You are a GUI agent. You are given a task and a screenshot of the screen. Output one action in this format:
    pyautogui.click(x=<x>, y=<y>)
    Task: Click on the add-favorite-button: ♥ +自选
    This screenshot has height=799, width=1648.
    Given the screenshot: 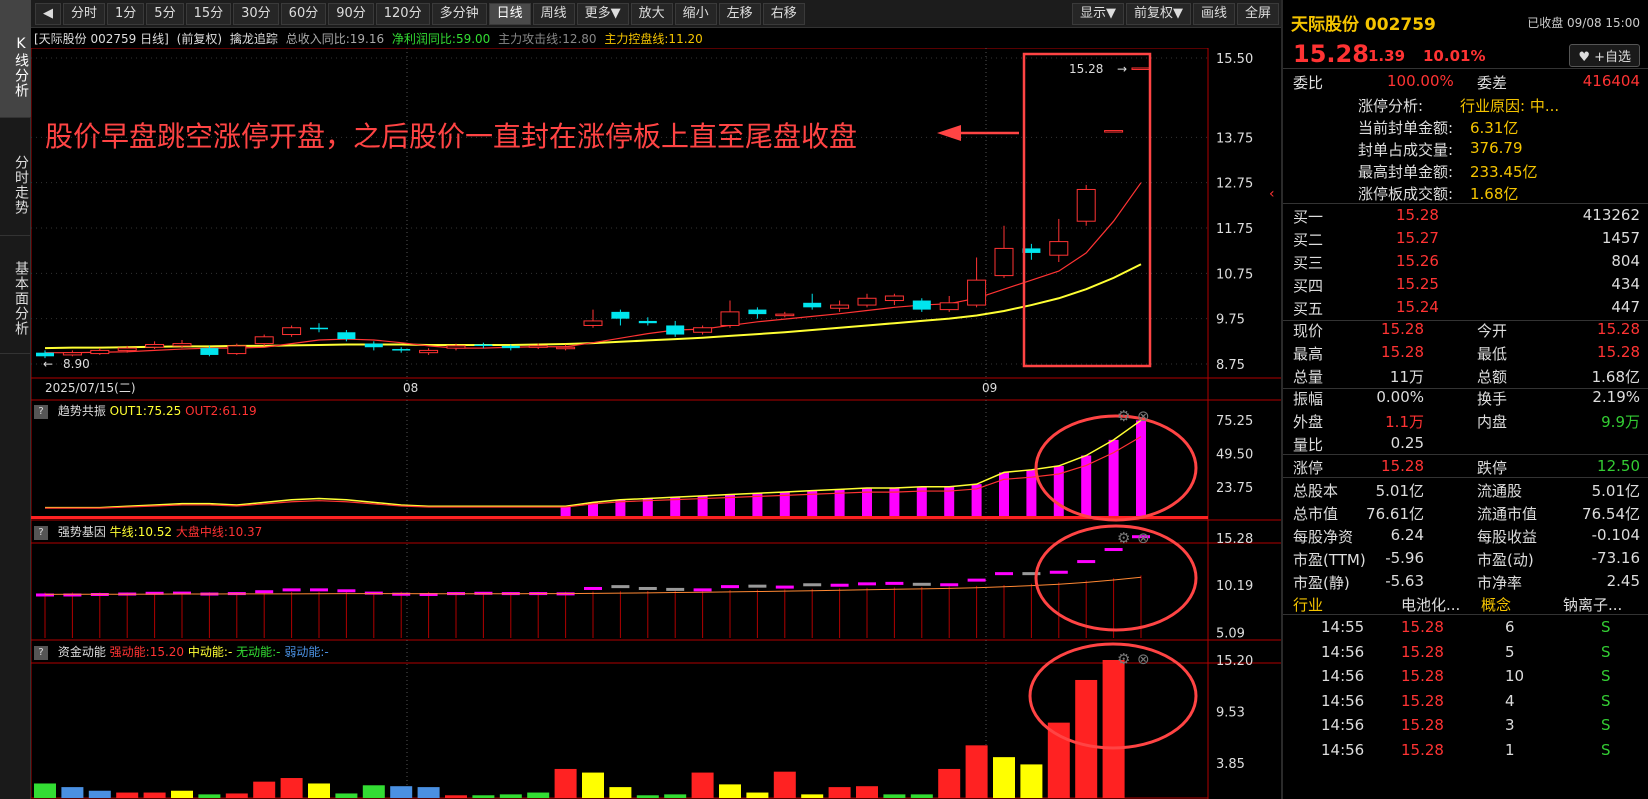 What is the action you would take?
    pyautogui.click(x=1604, y=55)
    